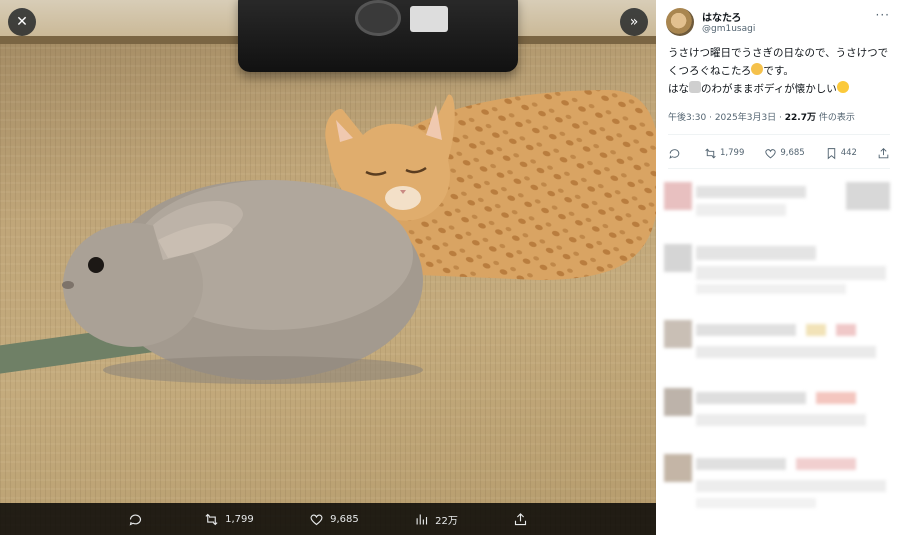  What do you see at coordinates (422, 519) in the screenshot?
I see `analytics-icon` at bounding box center [422, 519].